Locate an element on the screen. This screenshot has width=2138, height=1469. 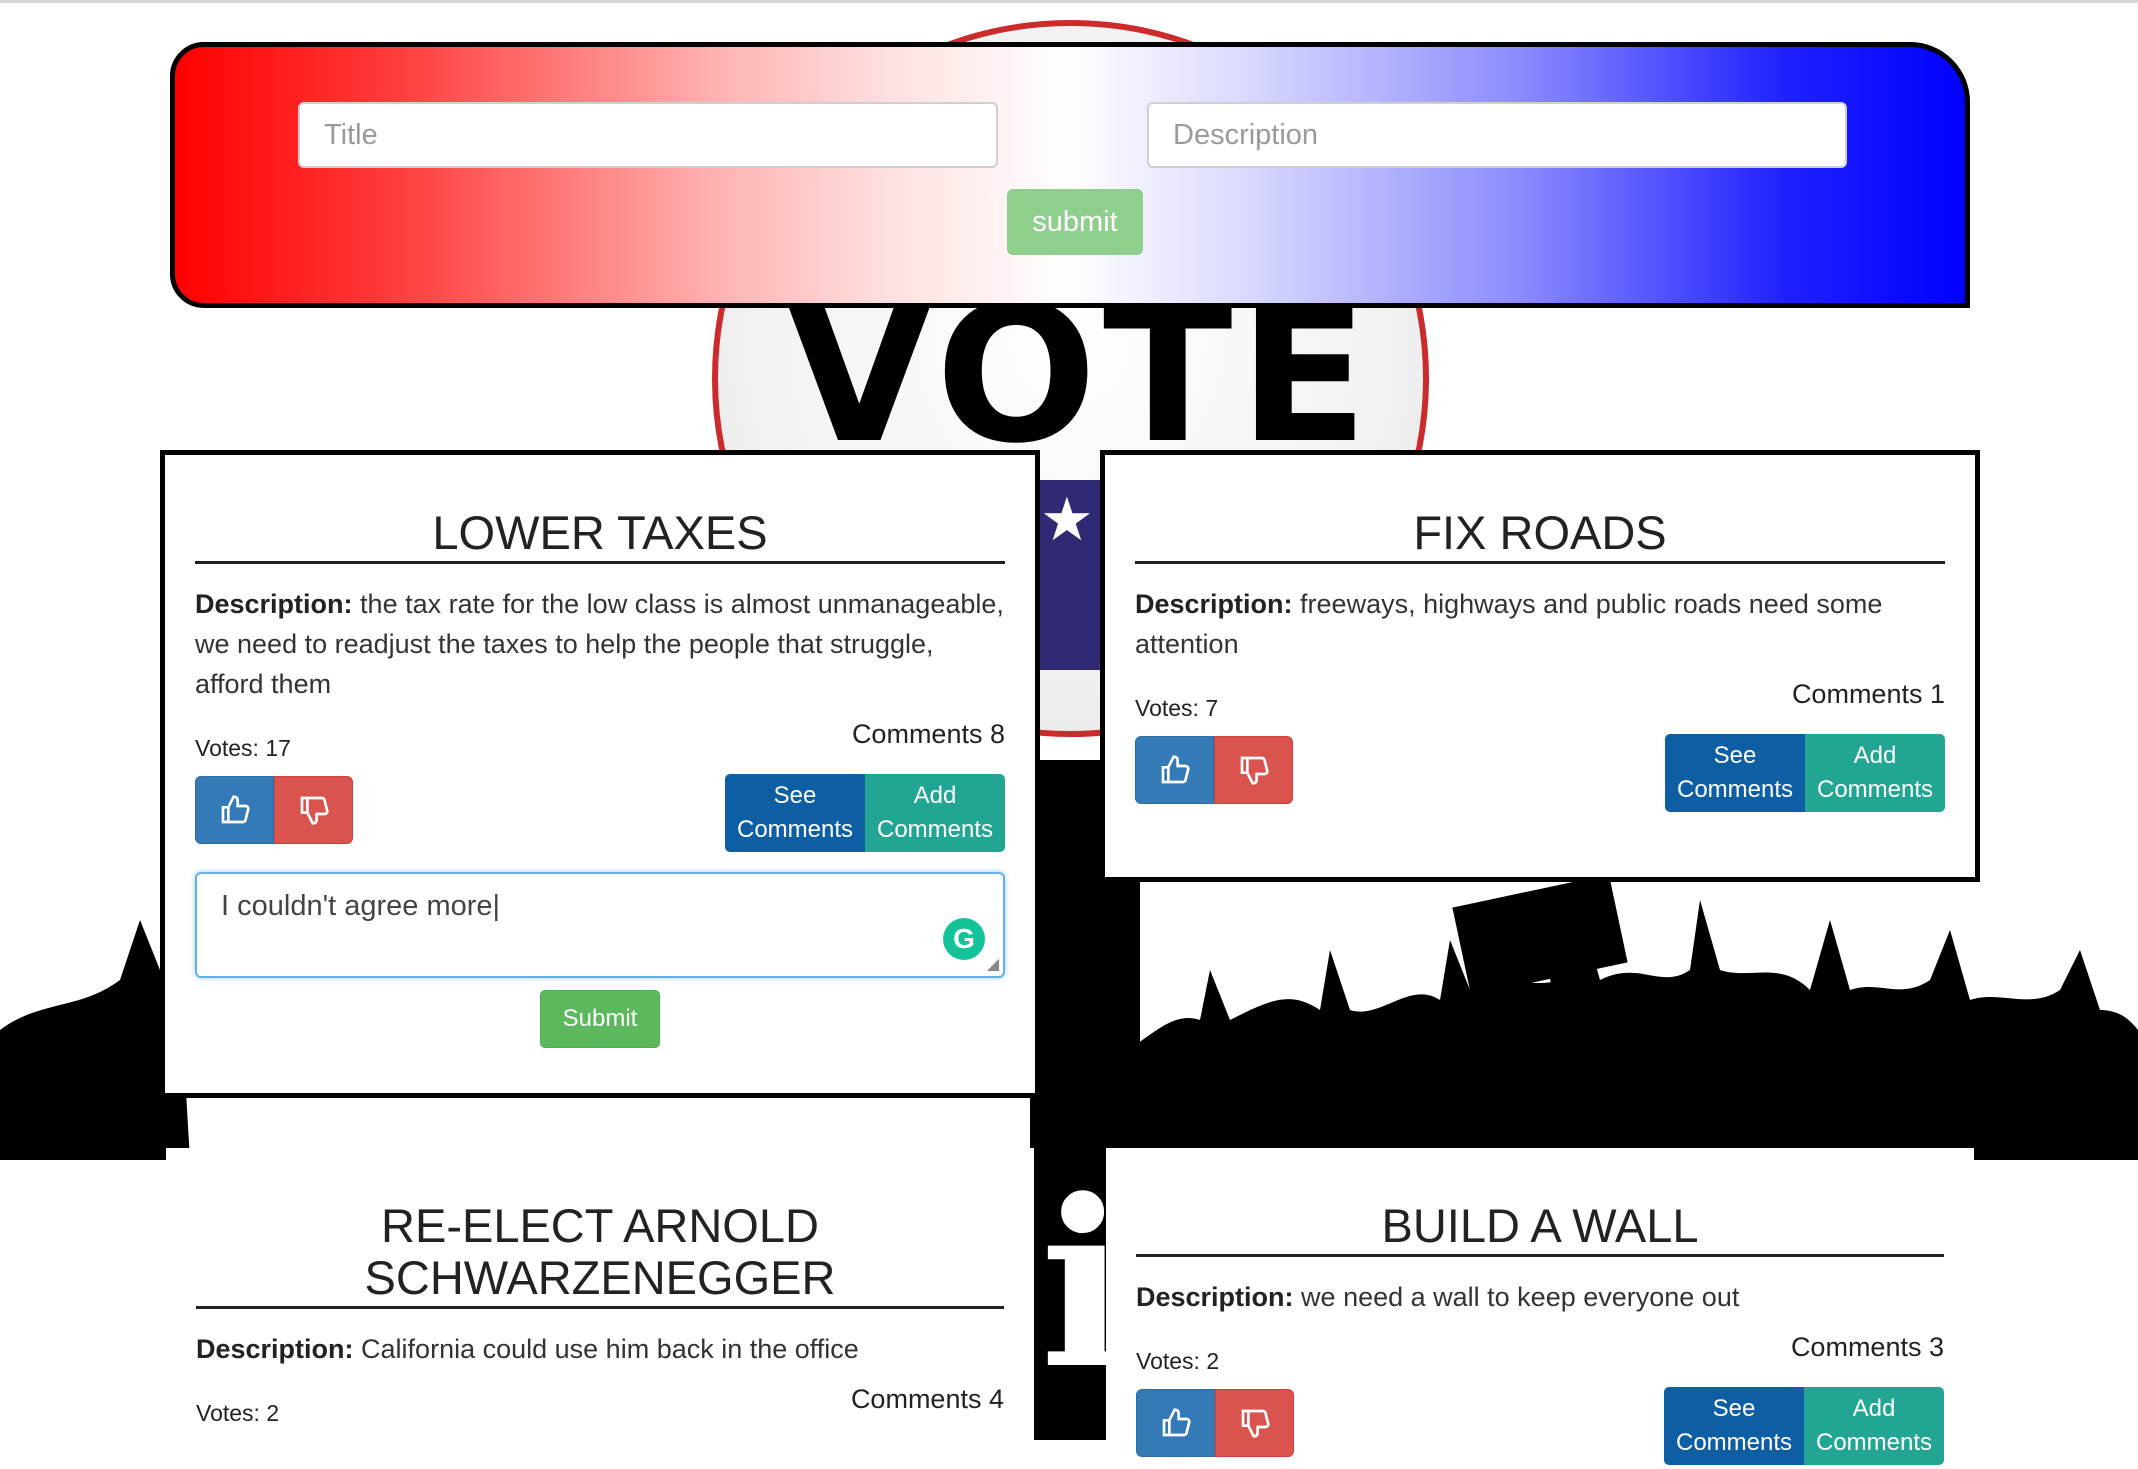
description-text: we need a wall to keep everyone out is located at coordinates (1520, 1297).